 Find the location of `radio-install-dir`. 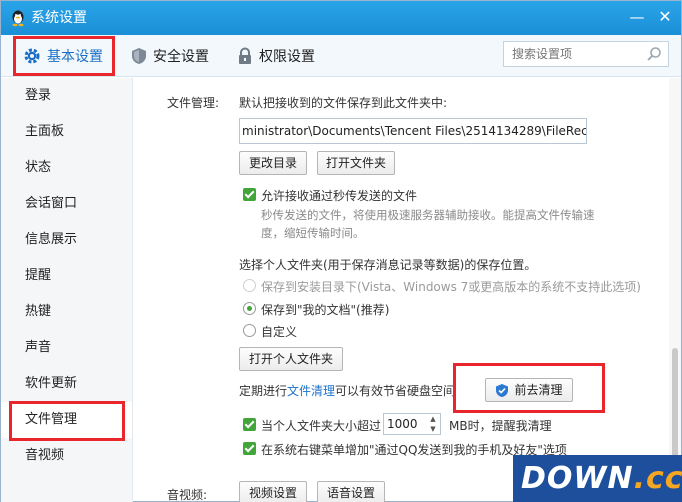

radio-install-dir is located at coordinates (249, 285).